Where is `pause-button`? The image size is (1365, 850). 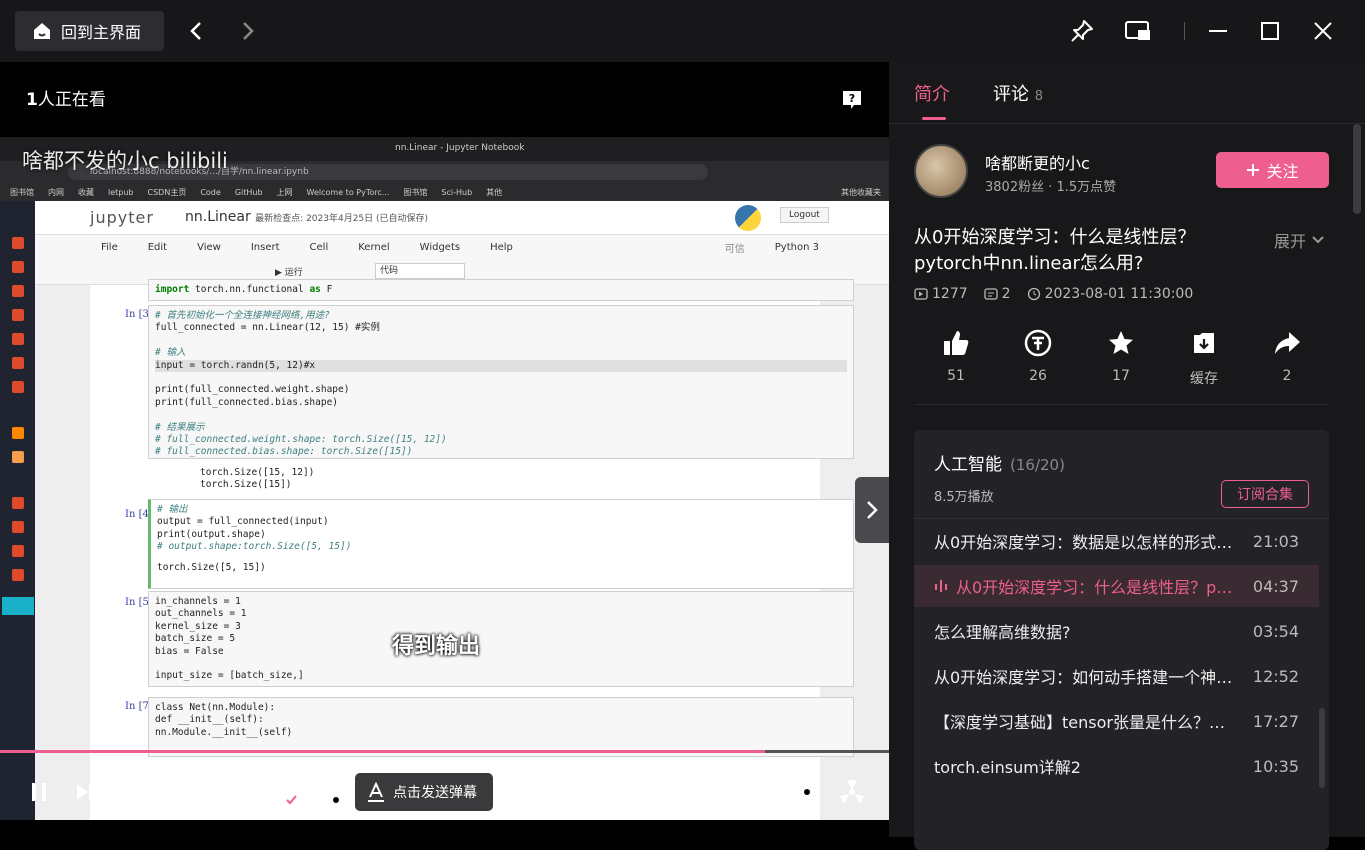 pause-button is located at coordinates (39, 792).